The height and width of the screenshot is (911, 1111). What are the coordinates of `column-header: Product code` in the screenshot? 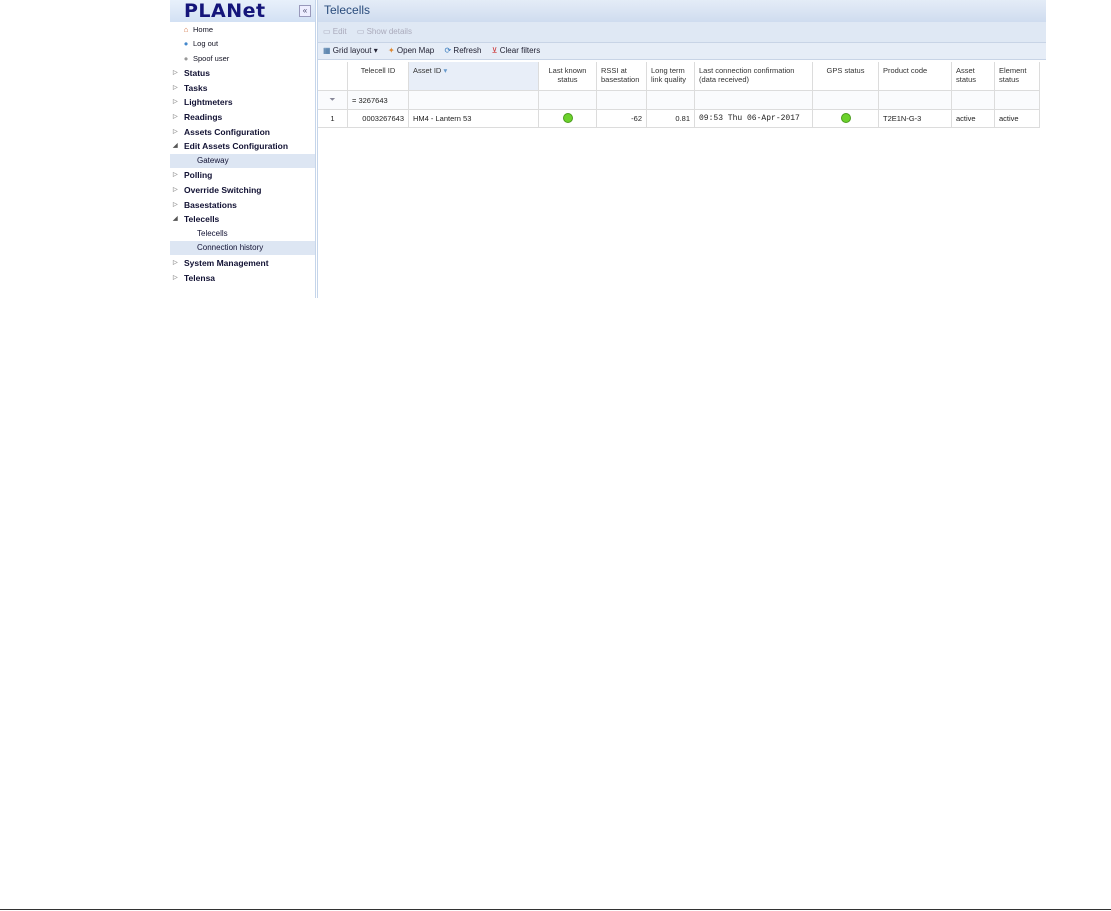 It's located at (915, 76).